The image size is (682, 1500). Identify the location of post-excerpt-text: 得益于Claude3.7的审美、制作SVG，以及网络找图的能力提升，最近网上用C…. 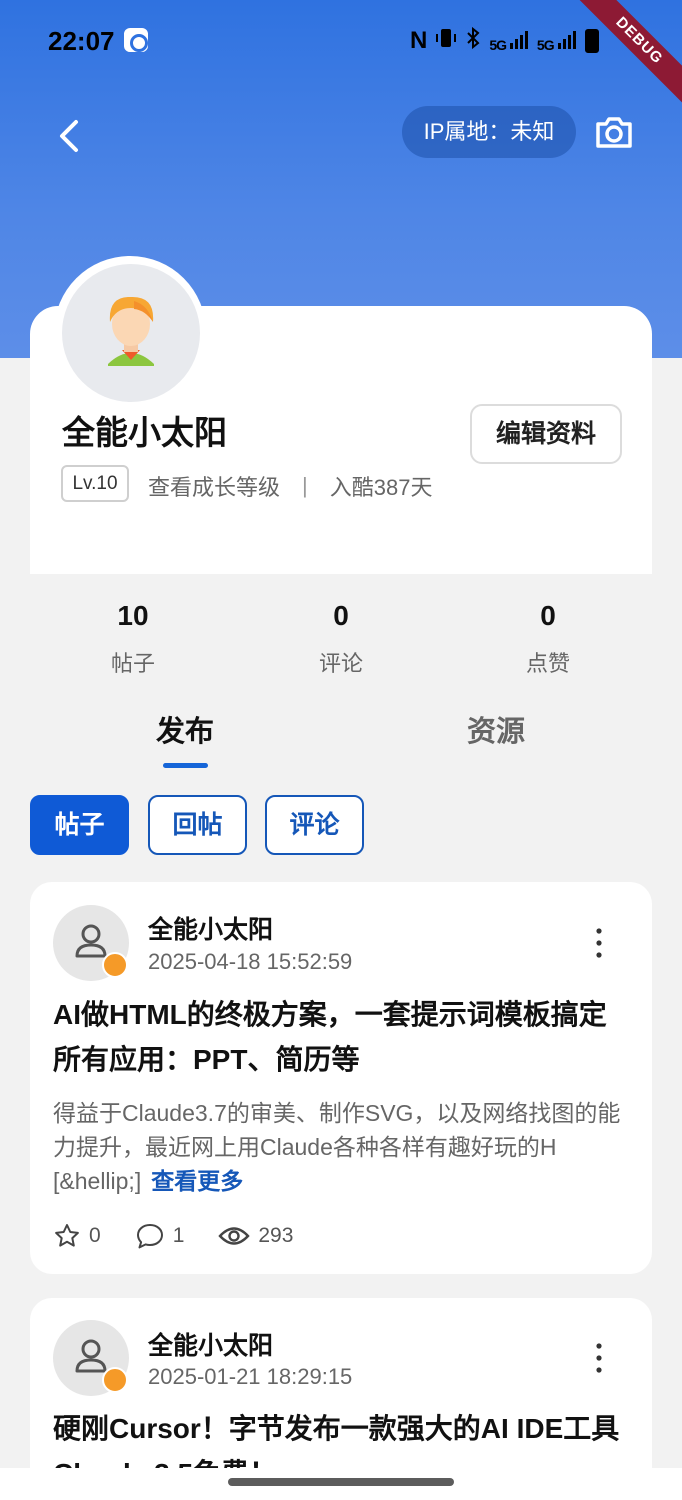
(337, 1147).